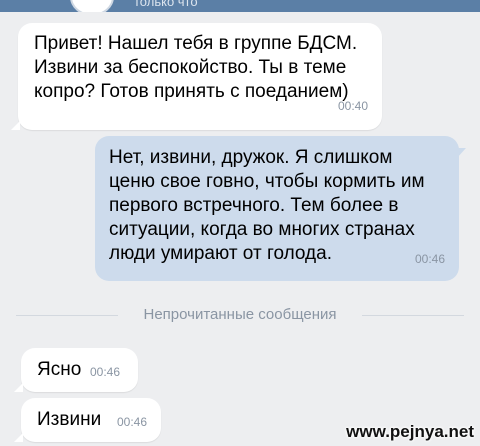  What do you see at coordinates (87, 420) in the screenshot?
I see `message-incoming: Извини 00:46` at bounding box center [87, 420].